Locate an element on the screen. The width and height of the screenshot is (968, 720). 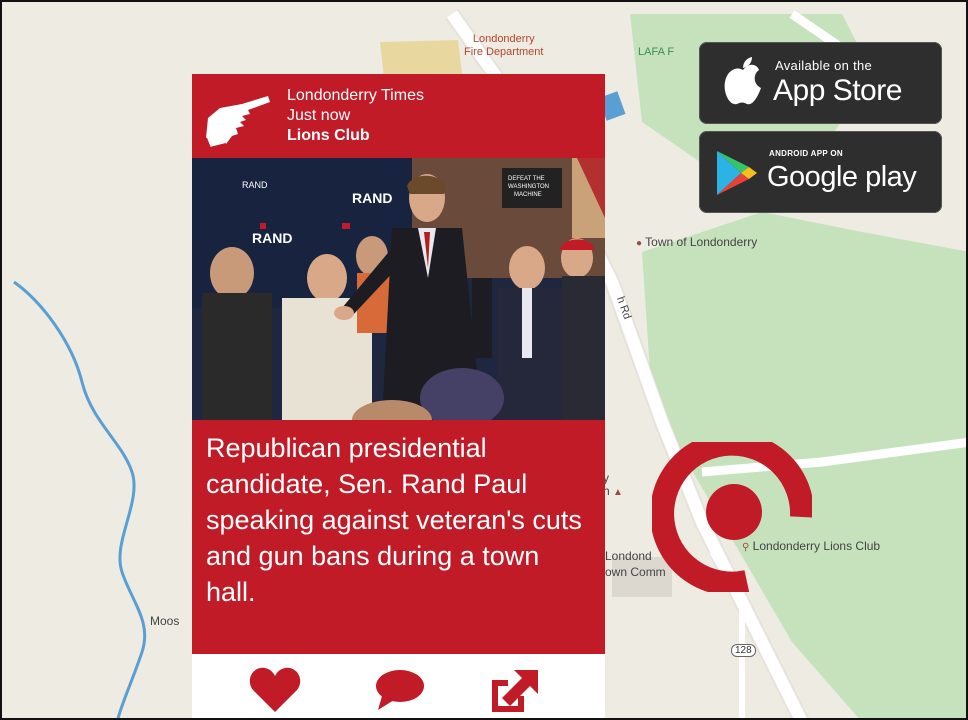
svg-text: DEFEAT THE is located at coordinates (526, 179).